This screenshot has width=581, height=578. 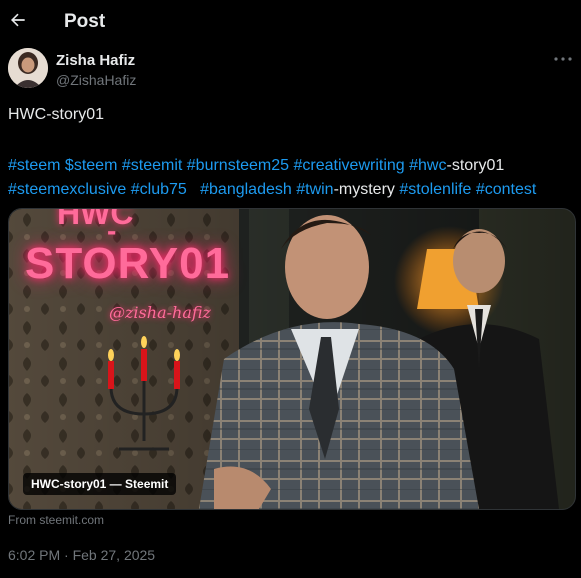 What do you see at coordinates (19, 20) in the screenshot?
I see `arrow-left-icon` at bounding box center [19, 20].